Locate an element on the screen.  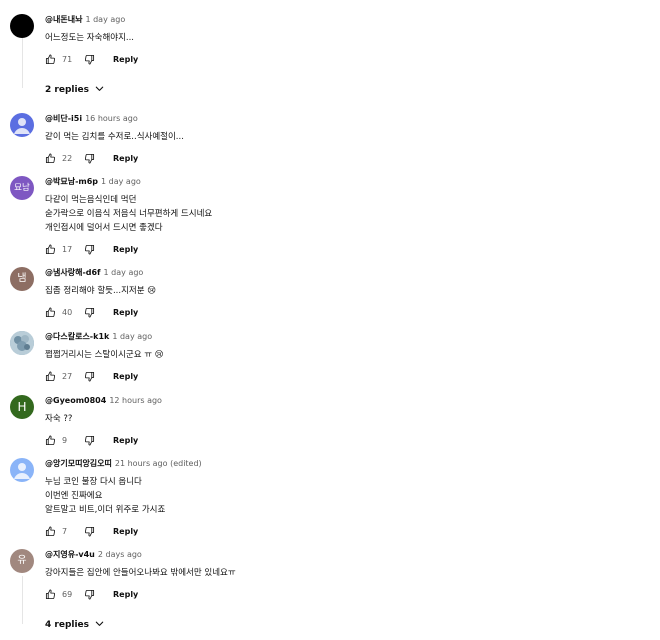
comment-text: 쩝쩝거리시는 스탈이시군요 ㅠ 😢 is located at coordinates (104, 355).